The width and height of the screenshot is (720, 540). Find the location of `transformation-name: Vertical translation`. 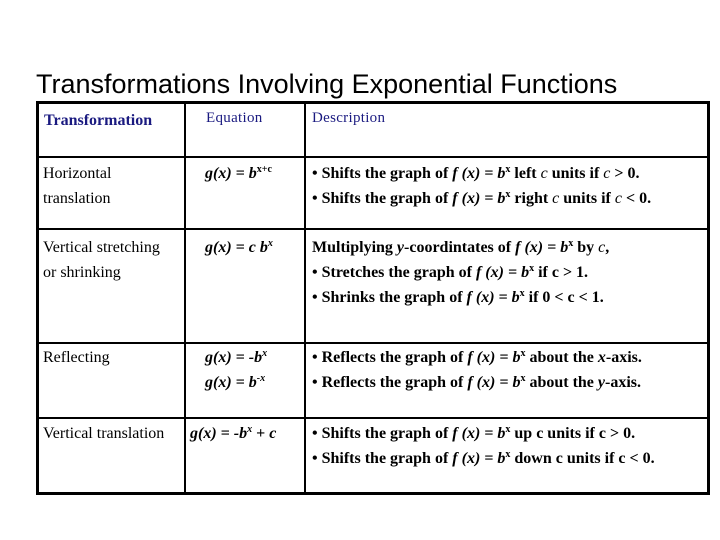

transformation-name: Vertical translation is located at coordinates (104, 433).